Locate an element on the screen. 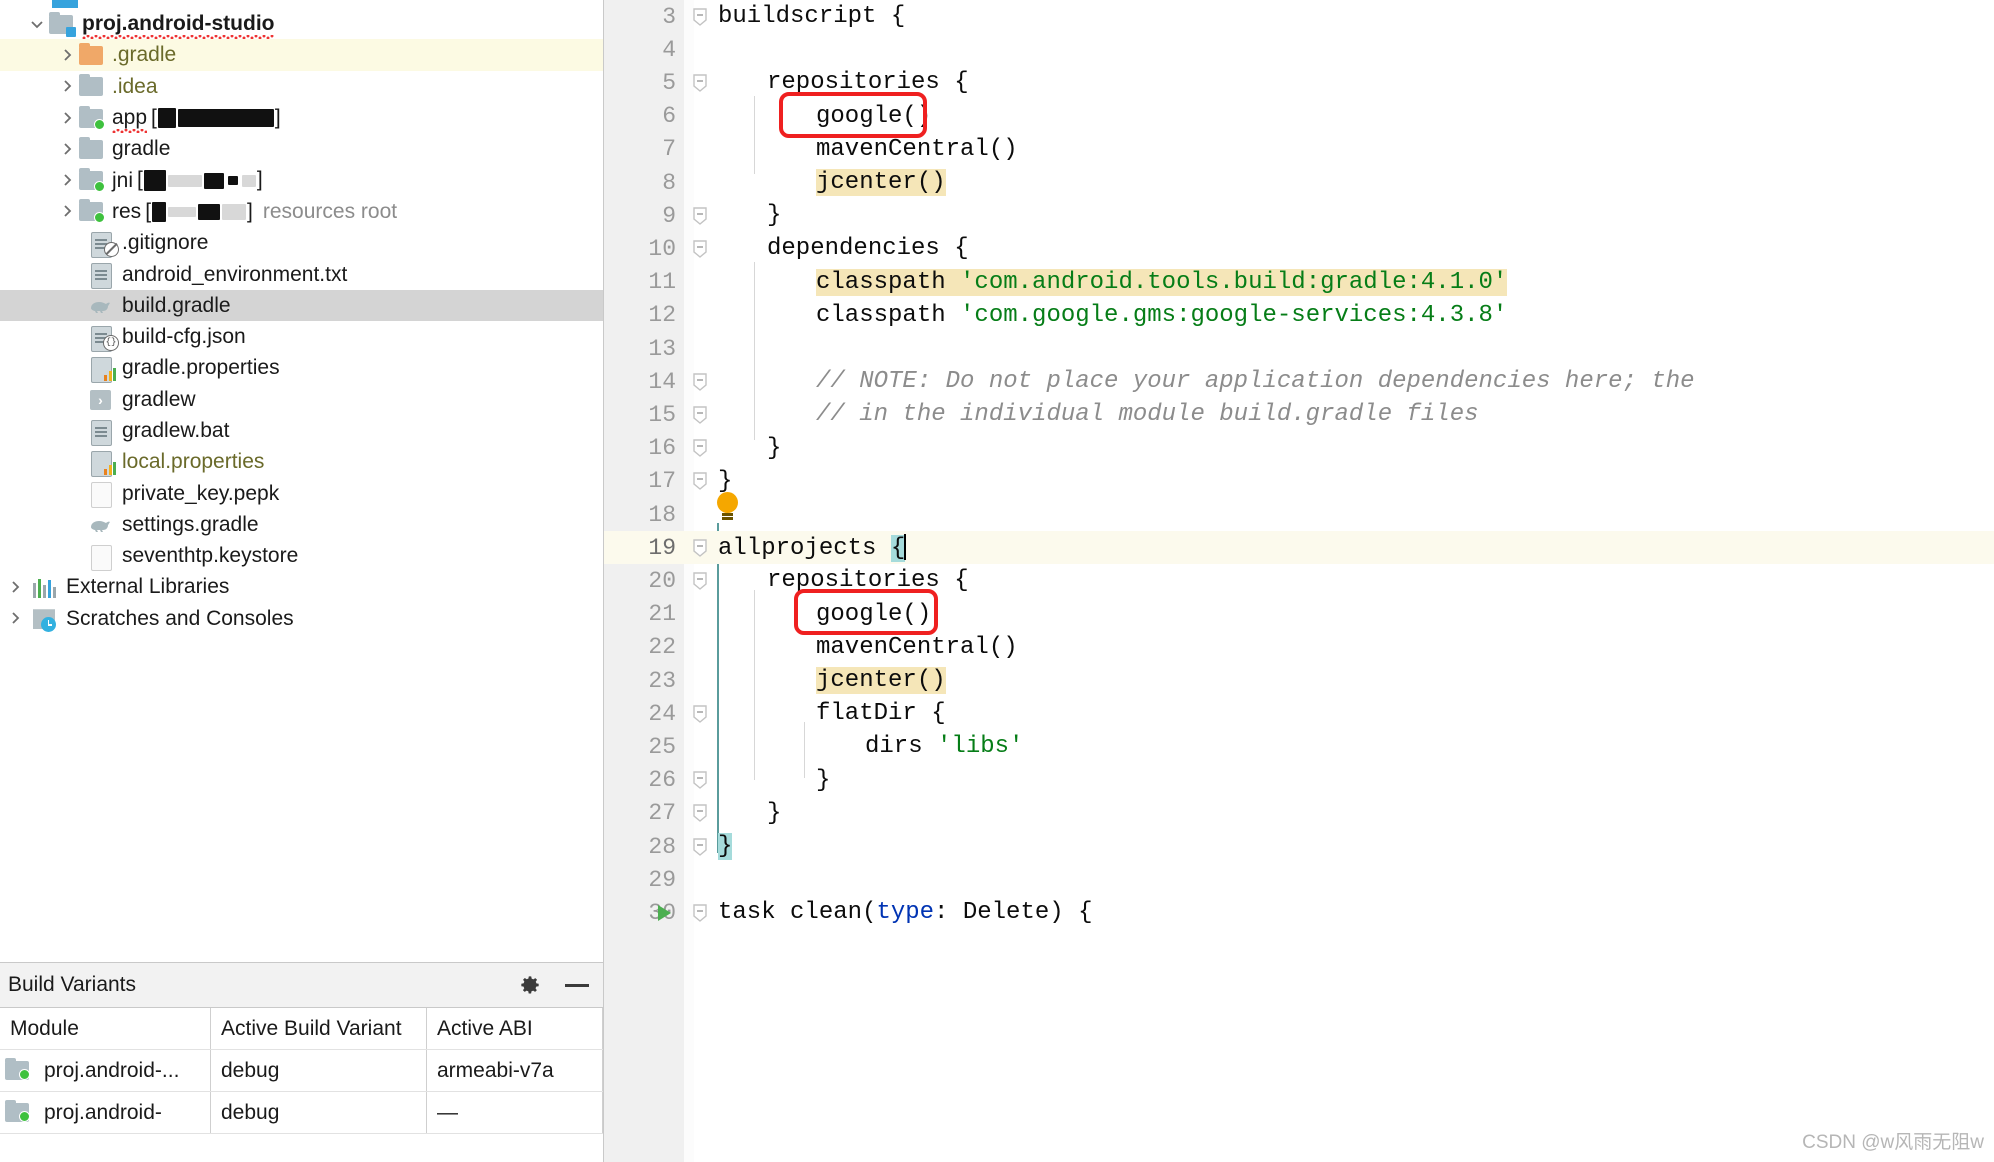 The width and height of the screenshot is (1994, 1162). cell-abi: — is located at coordinates (514, 1112).